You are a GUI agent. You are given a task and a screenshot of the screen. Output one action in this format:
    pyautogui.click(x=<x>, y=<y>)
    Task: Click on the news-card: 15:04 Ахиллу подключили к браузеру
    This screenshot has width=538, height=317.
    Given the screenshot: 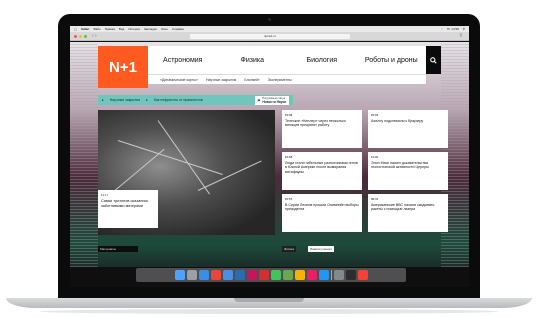 What is the action you would take?
    pyautogui.click(x=408, y=129)
    